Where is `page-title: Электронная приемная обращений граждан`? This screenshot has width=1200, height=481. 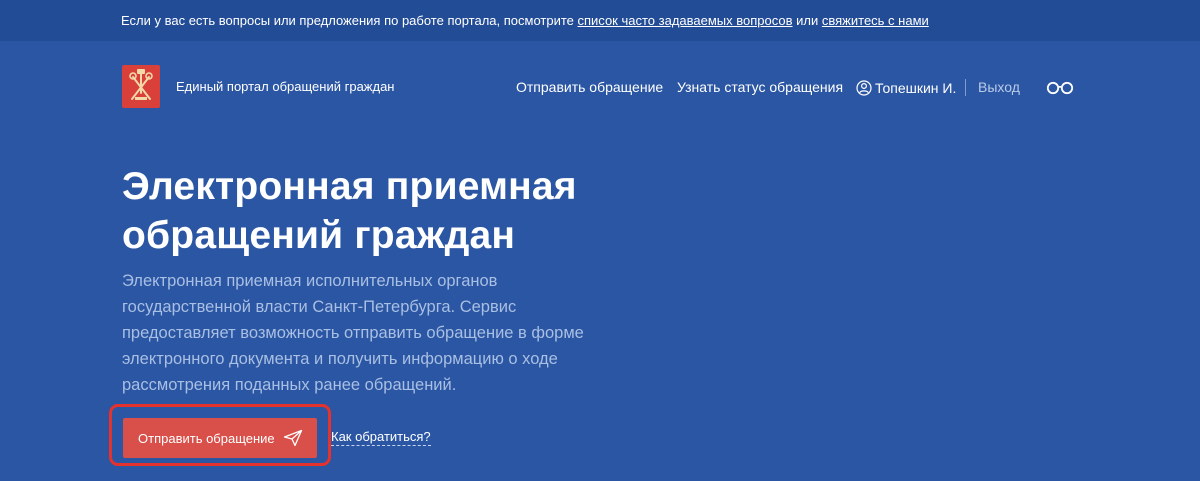
page-title: Электронная приемная обращений граждан is located at coordinates (402, 211).